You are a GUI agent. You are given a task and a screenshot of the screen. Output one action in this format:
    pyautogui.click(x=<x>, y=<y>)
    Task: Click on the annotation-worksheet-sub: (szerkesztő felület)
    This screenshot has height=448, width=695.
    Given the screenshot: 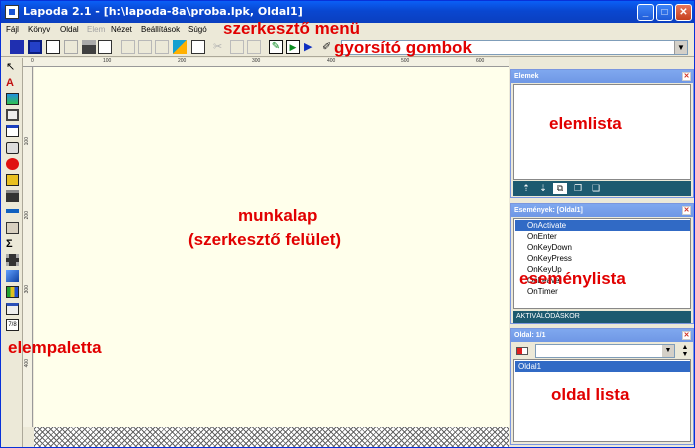 What is the action you would take?
    pyautogui.click(x=265, y=239)
    